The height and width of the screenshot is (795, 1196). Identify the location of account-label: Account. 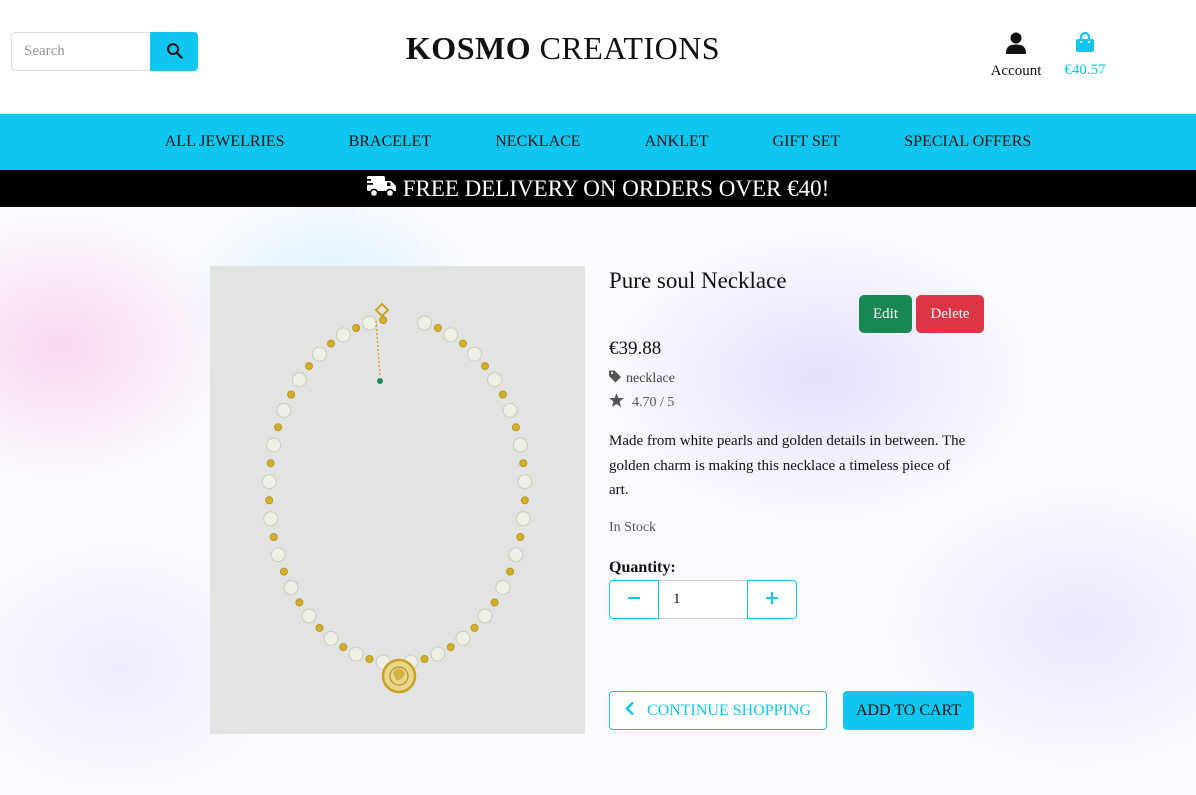
(1016, 71).